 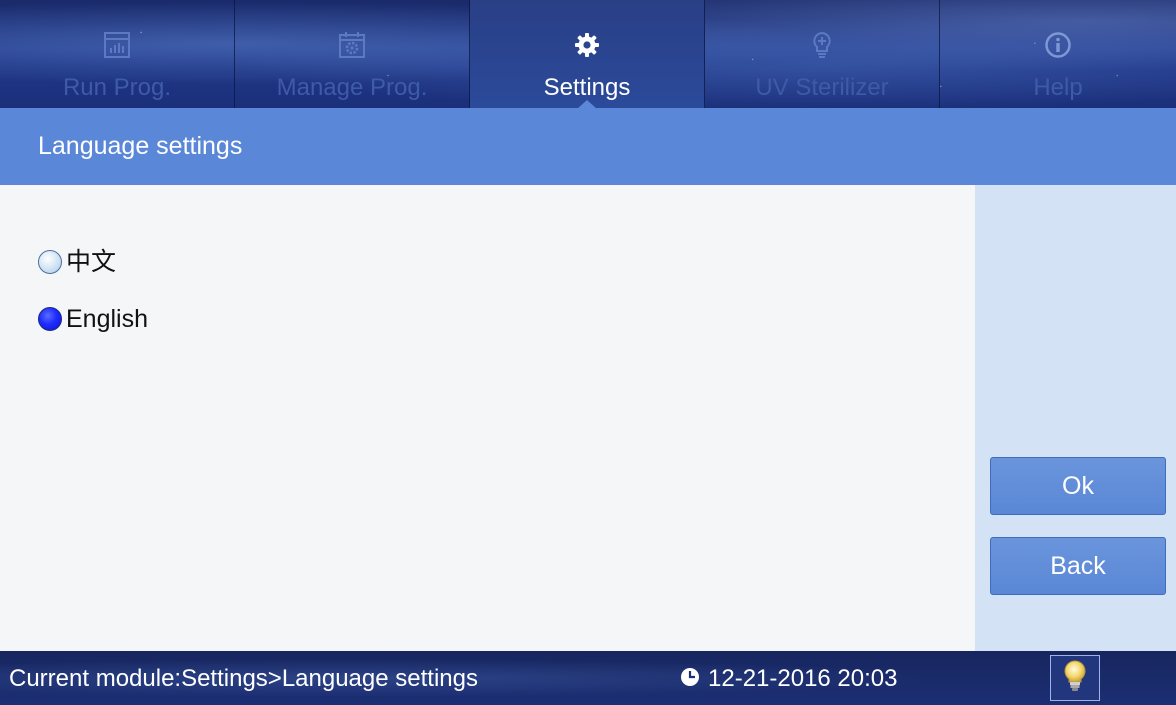 I want to click on radio-button-english, so click(x=50, y=319).